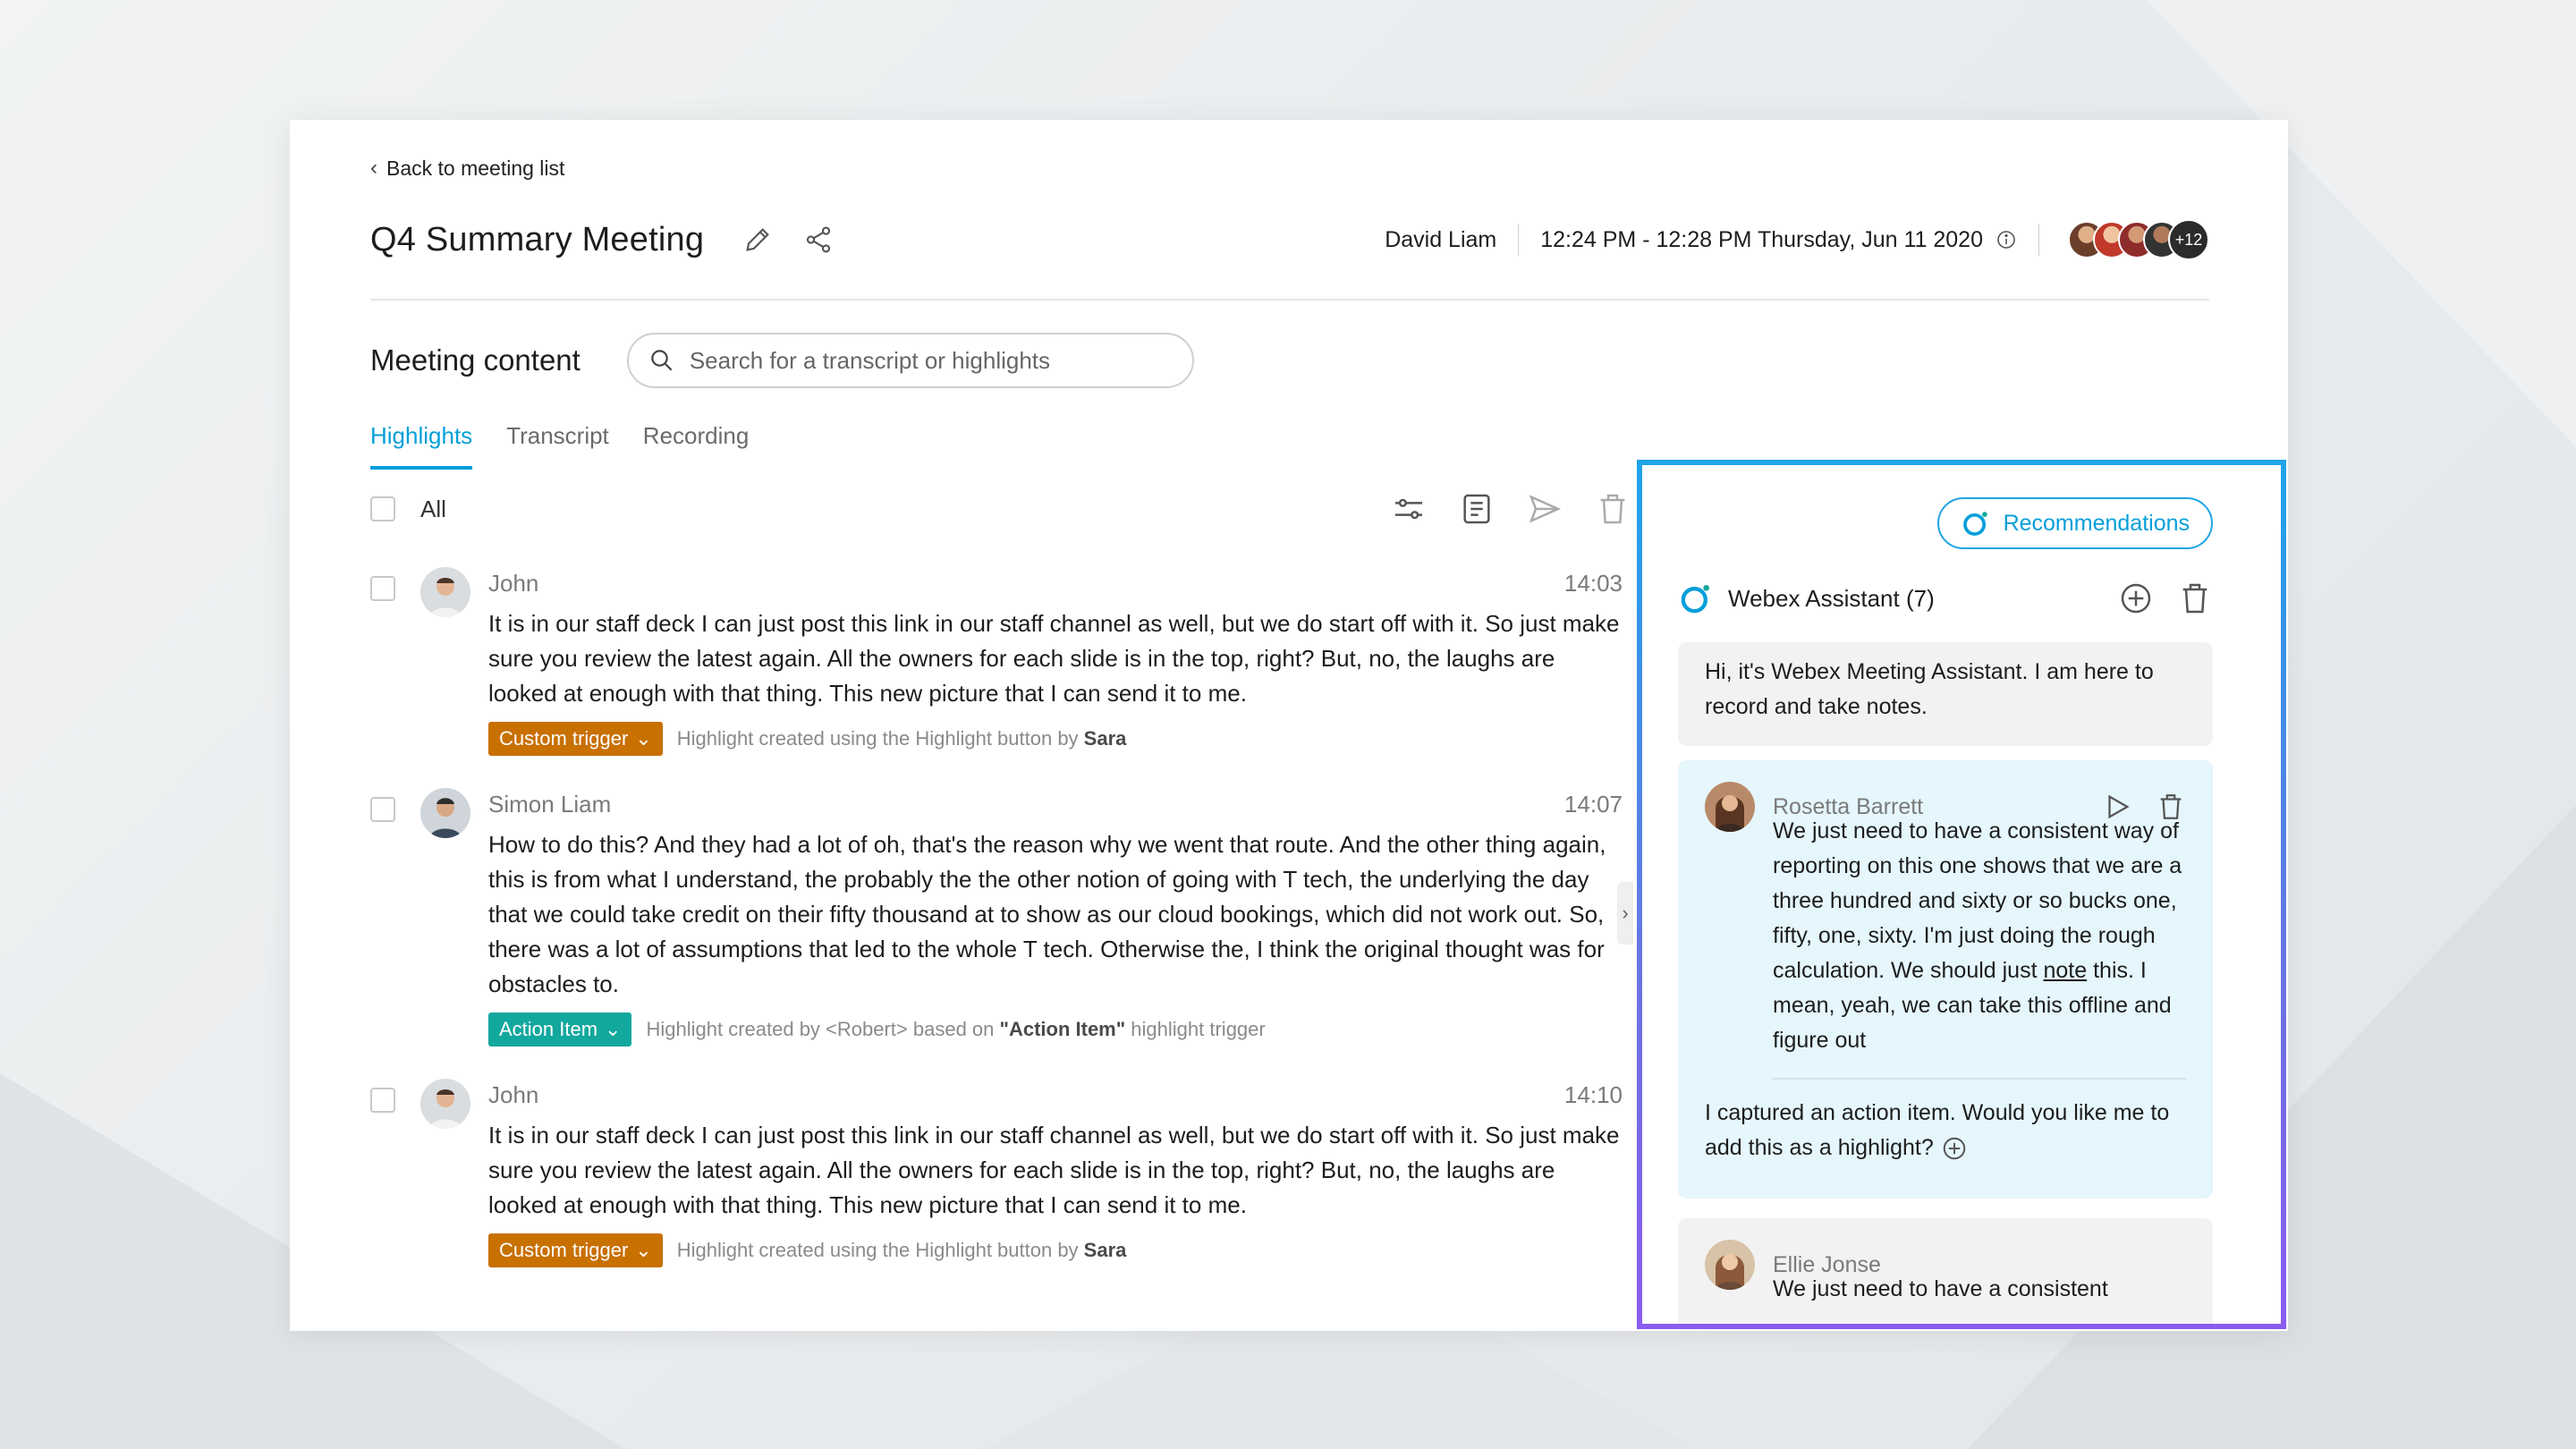 This screenshot has height=1449, width=2576. Describe the element at coordinates (548, 1029) in the screenshot. I see `tag-label: Action Item` at that location.